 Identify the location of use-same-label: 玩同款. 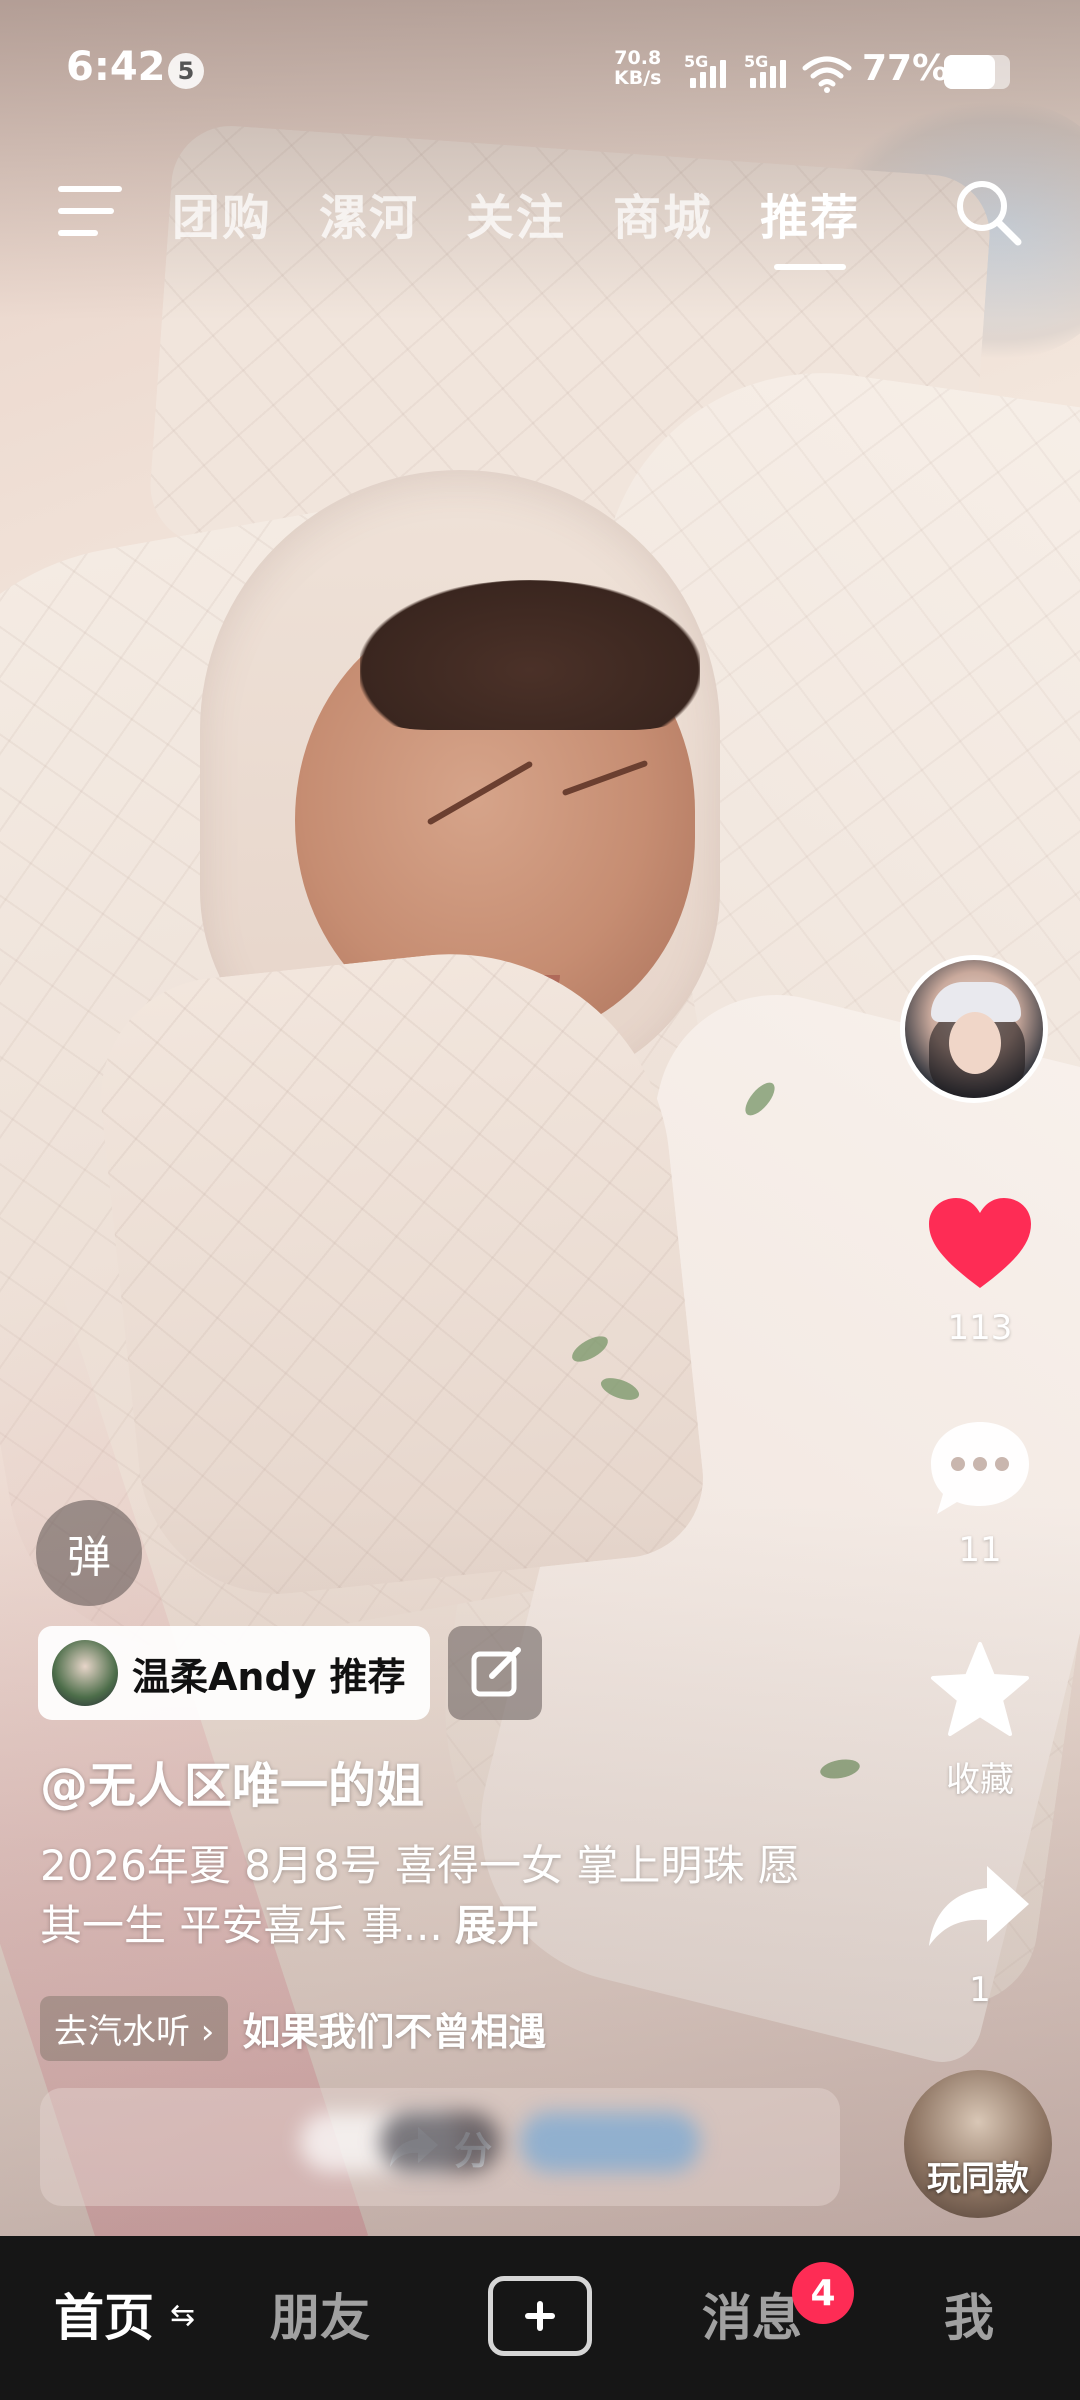
(978, 2179).